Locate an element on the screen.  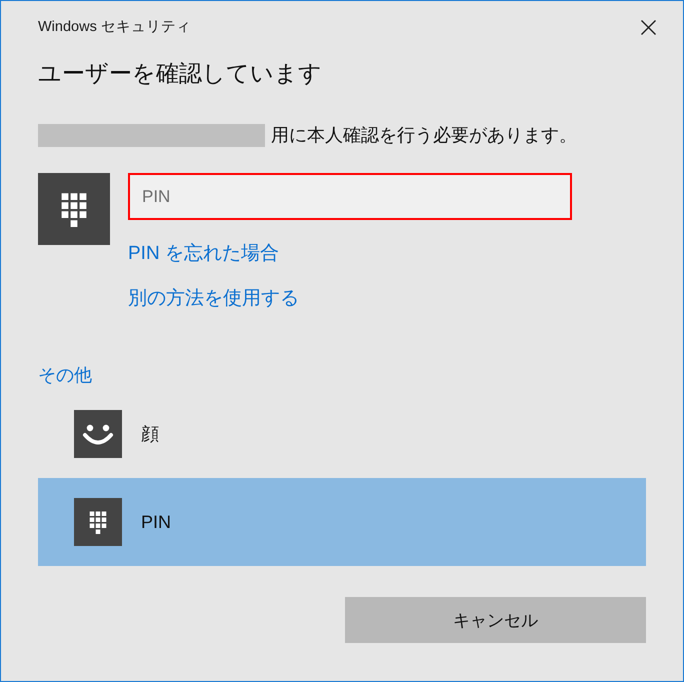
dialog-heading: ユーザーを確認しています is located at coordinates (180, 73).